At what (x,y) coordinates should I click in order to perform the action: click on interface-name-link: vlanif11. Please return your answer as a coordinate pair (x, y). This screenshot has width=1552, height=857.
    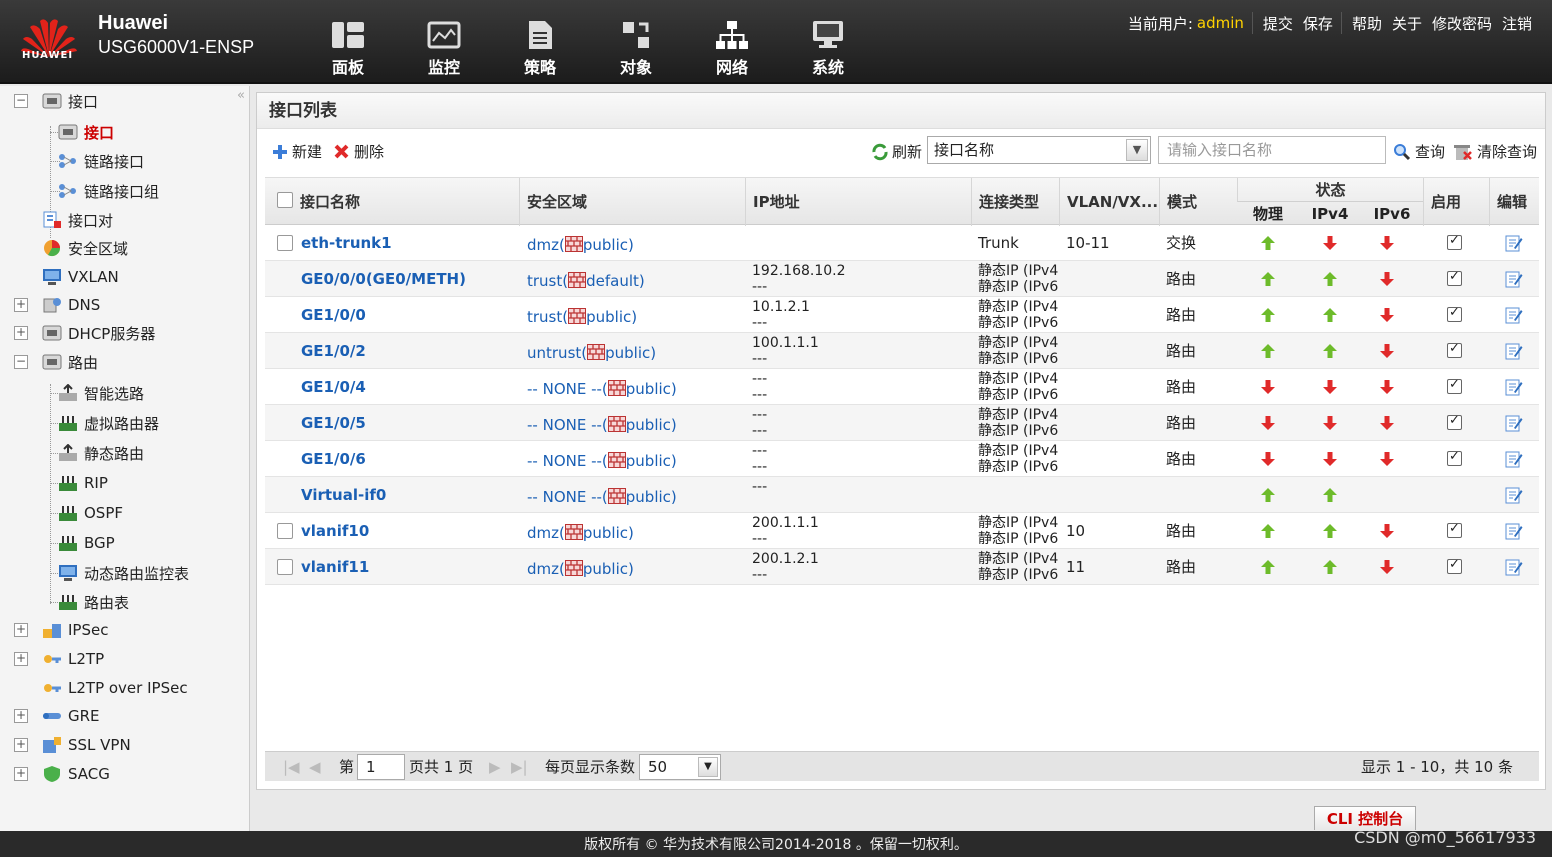
    Looking at the image, I should click on (406, 567).